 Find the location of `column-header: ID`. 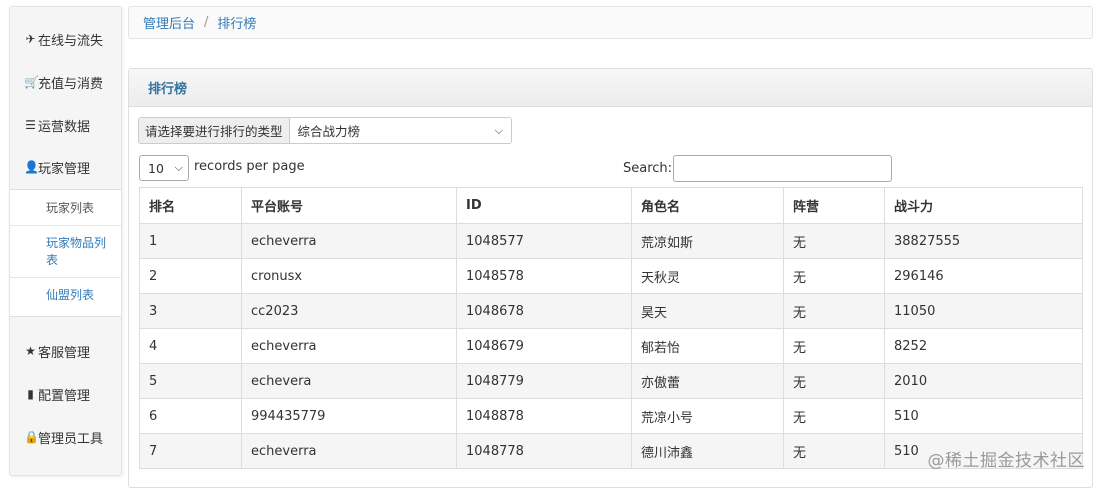

column-header: ID is located at coordinates (543, 205).